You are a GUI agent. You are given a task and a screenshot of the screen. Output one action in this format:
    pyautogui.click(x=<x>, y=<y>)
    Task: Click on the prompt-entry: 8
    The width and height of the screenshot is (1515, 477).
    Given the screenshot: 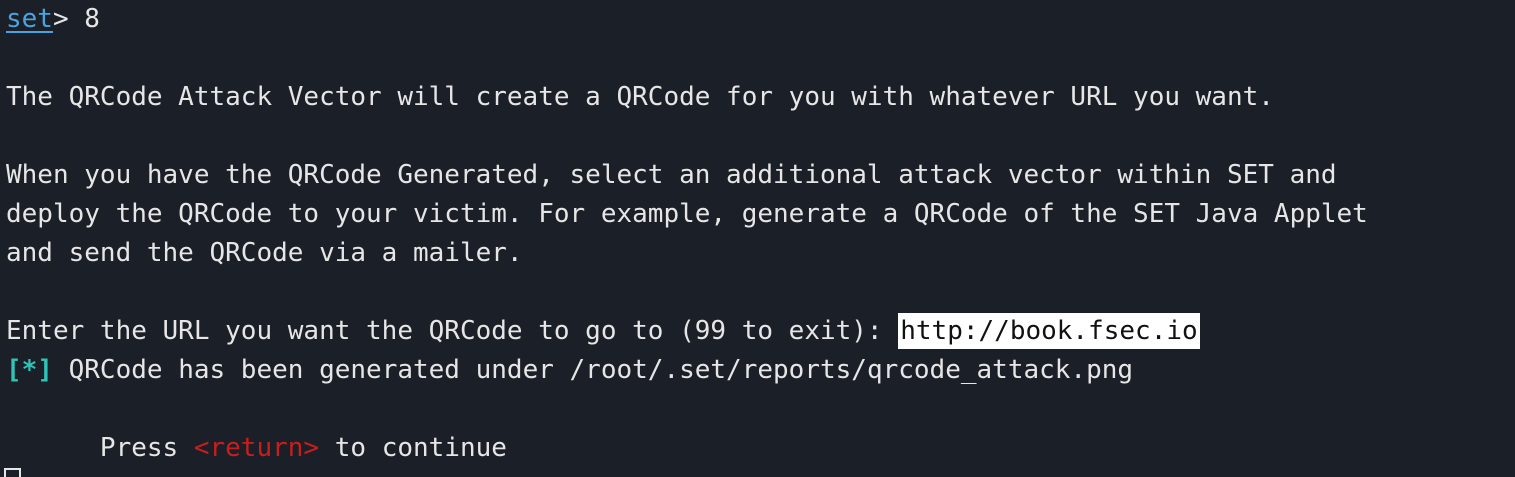 What is the action you would take?
    pyautogui.click(x=84, y=19)
    